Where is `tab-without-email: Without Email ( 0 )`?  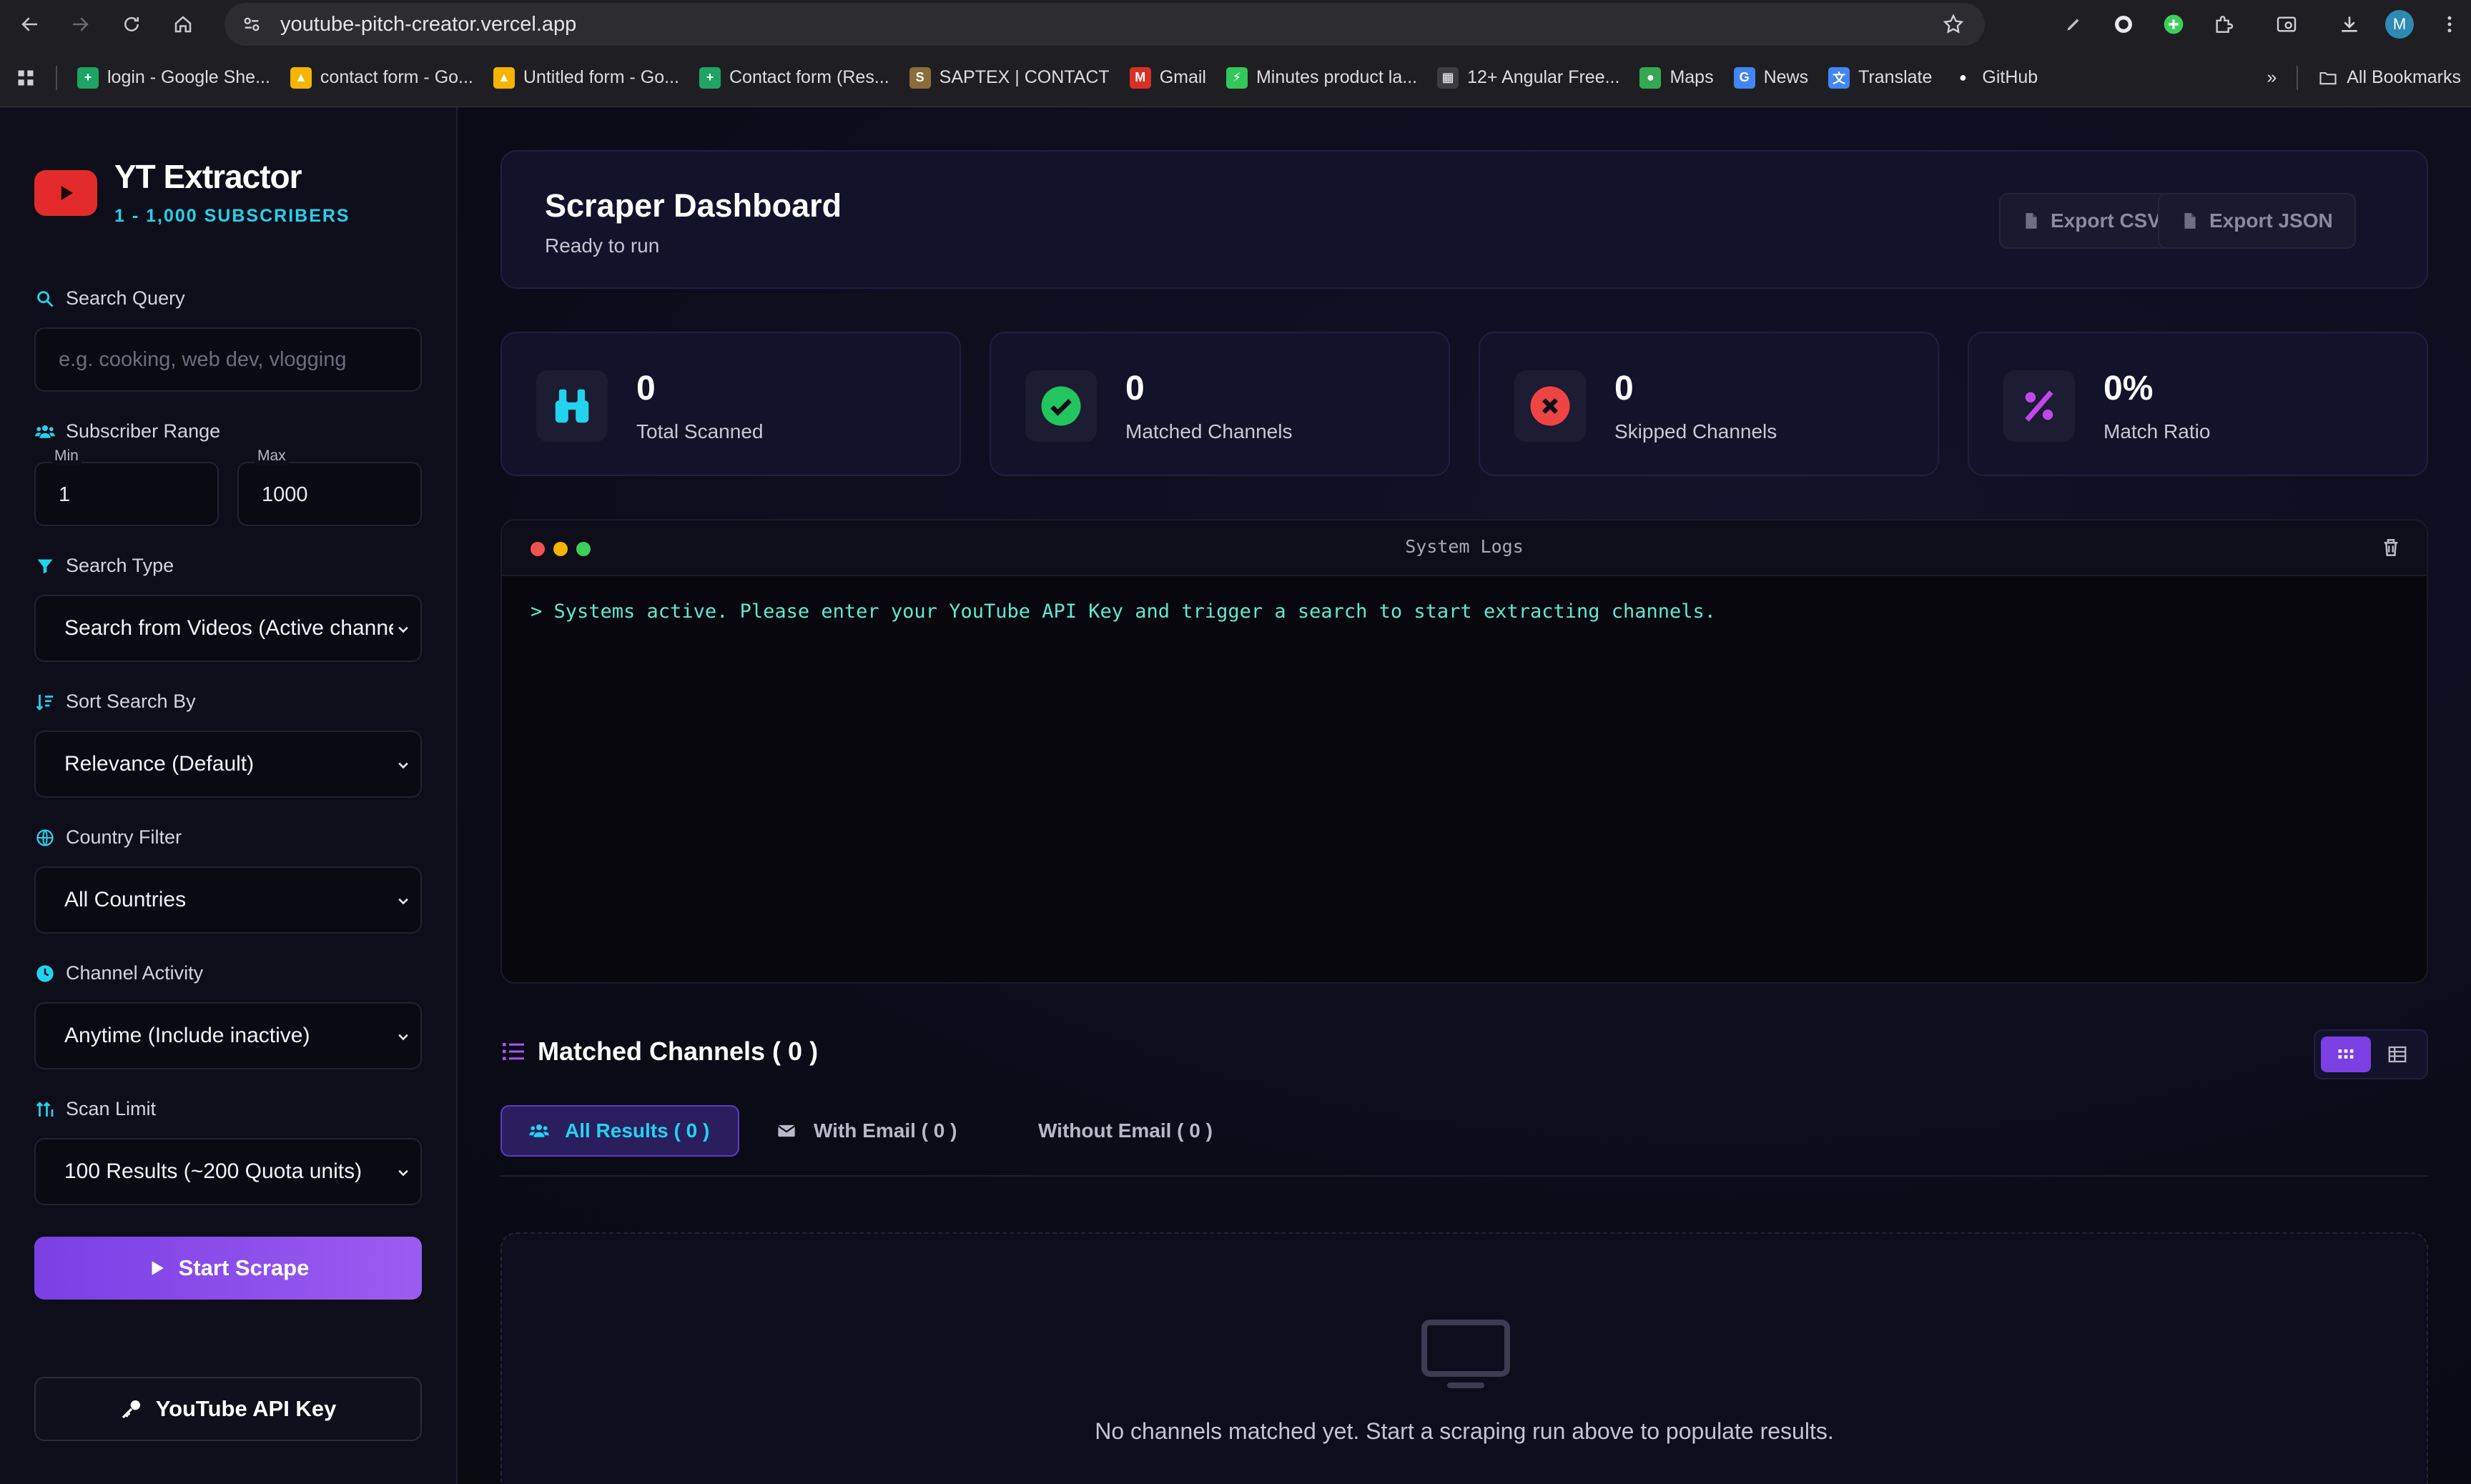
tab-without-email: Without Email ( 0 ) is located at coordinates (1127, 1131).